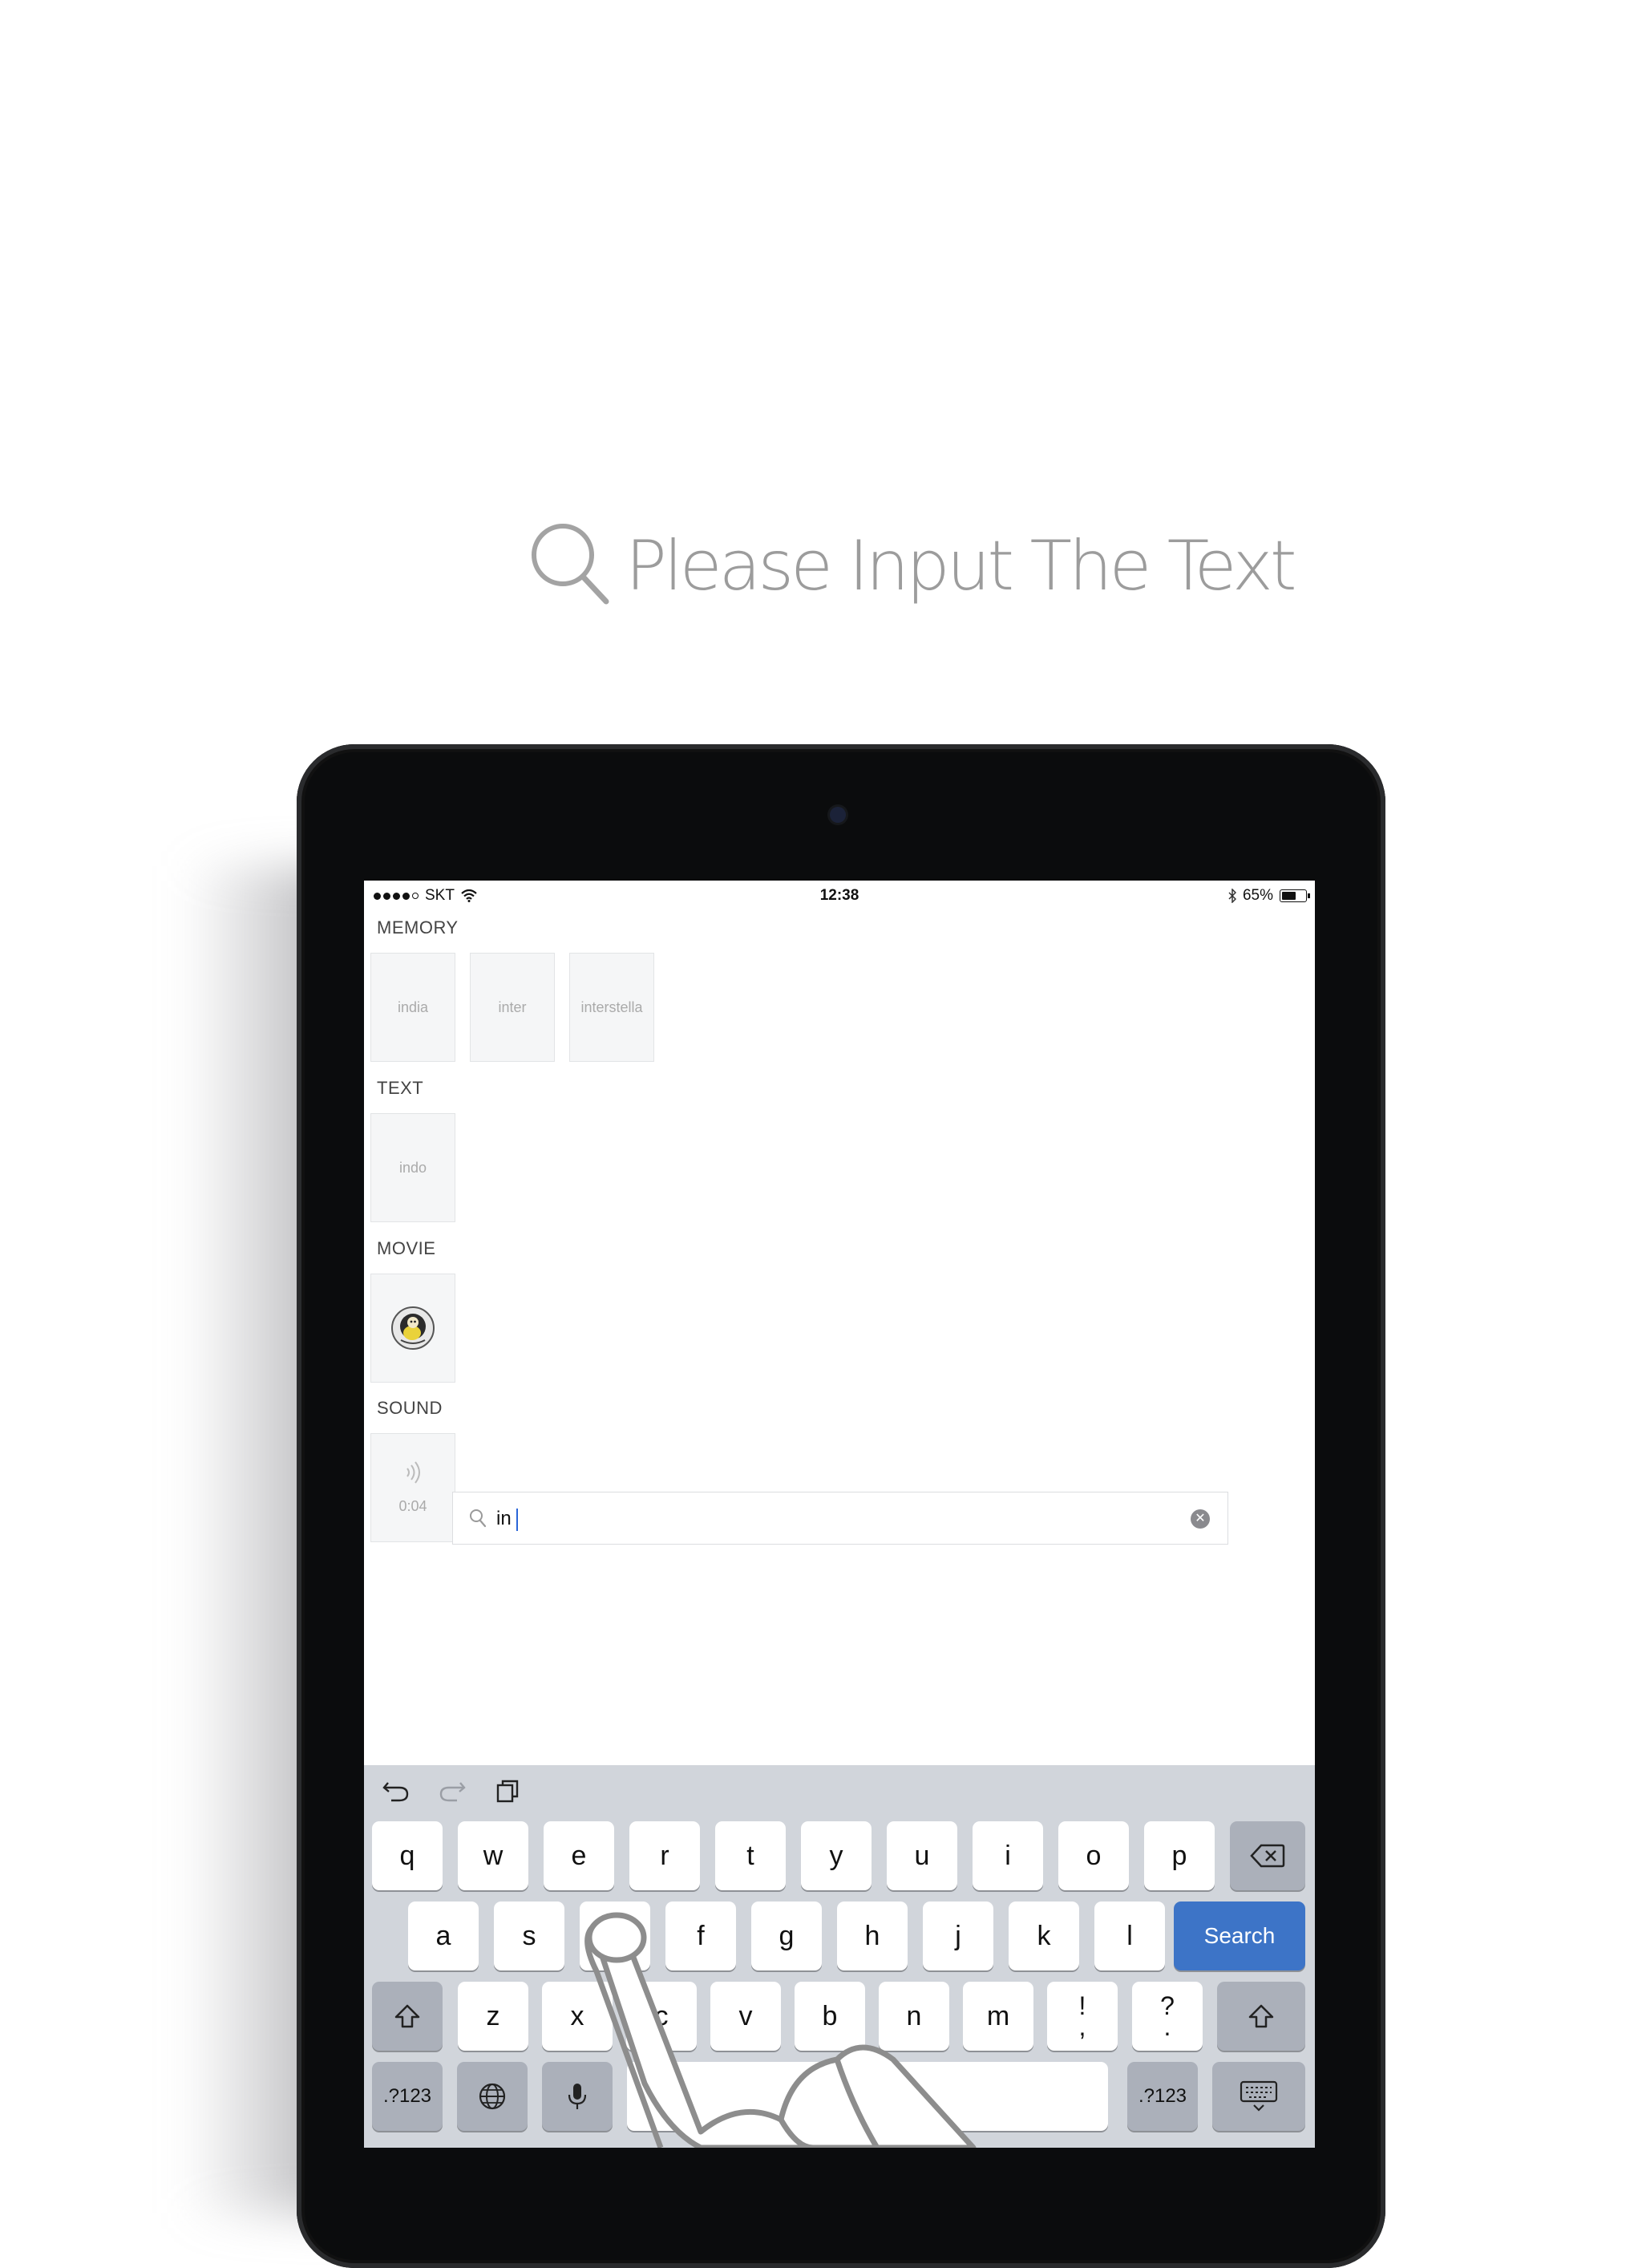  I want to click on key-g: g, so click(786, 1935).